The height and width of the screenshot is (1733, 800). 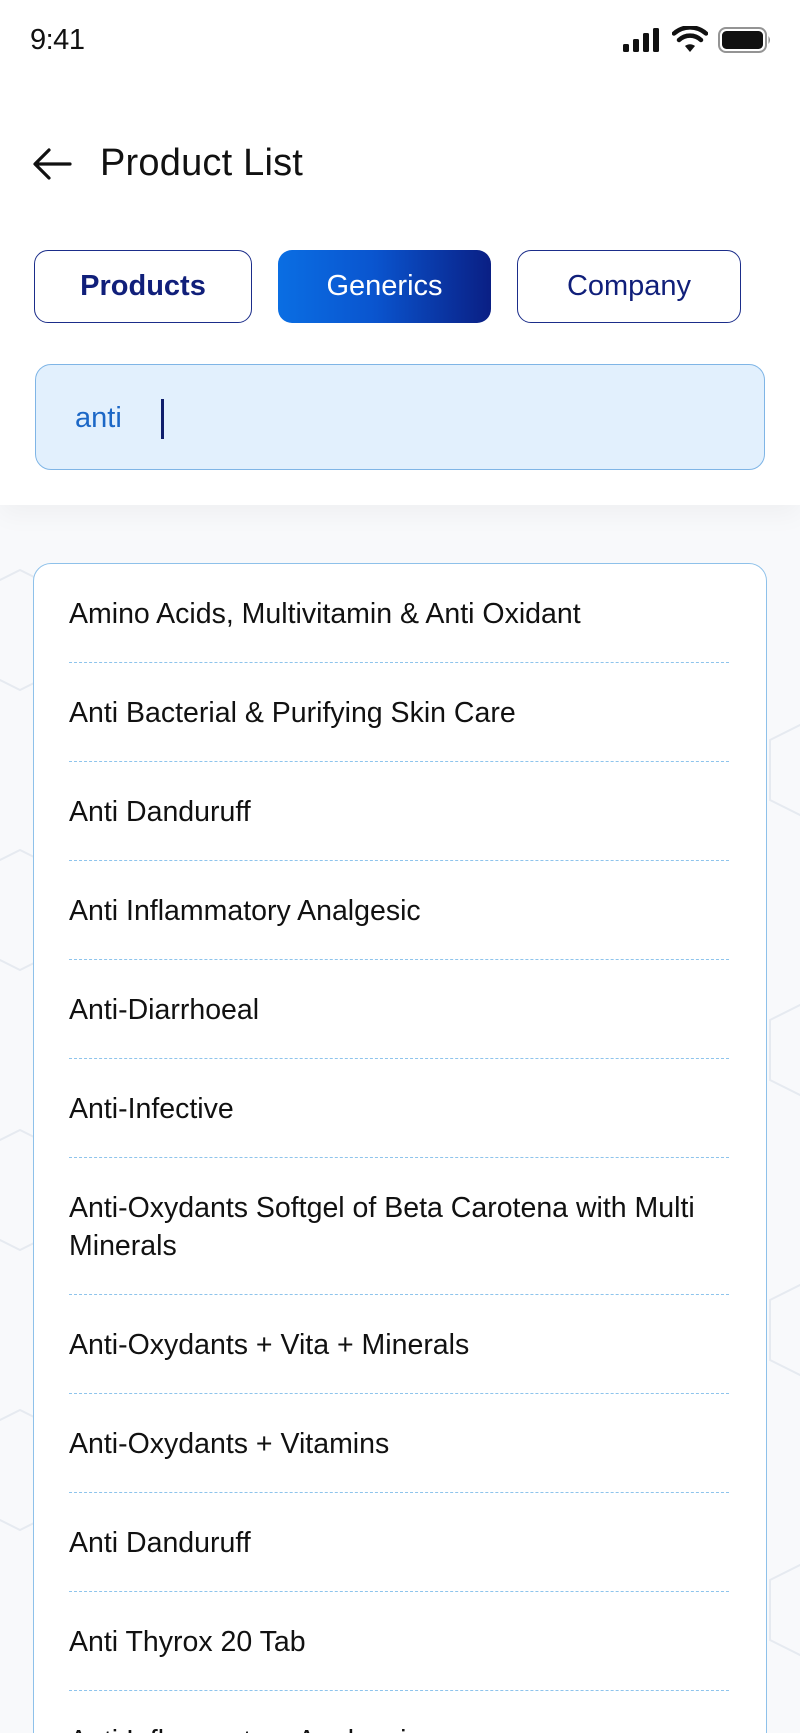 What do you see at coordinates (399, 1344) in the screenshot?
I see `list-item: Anti-Oxydants + Vita + Minerals` at bounding box center [399, 1344].